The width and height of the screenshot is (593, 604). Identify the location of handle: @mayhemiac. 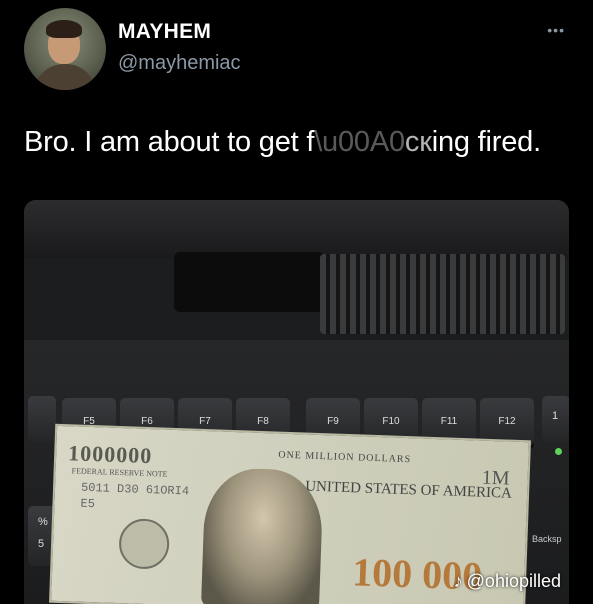
(179, 63).